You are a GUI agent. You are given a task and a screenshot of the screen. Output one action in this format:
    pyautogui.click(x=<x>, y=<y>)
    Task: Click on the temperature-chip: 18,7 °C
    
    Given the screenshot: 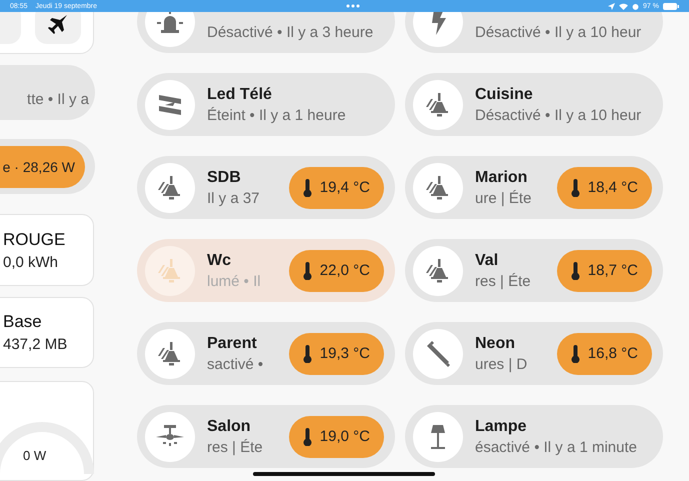 What is the action you would take?
    pyautogui.click(x=604, y=271)
    